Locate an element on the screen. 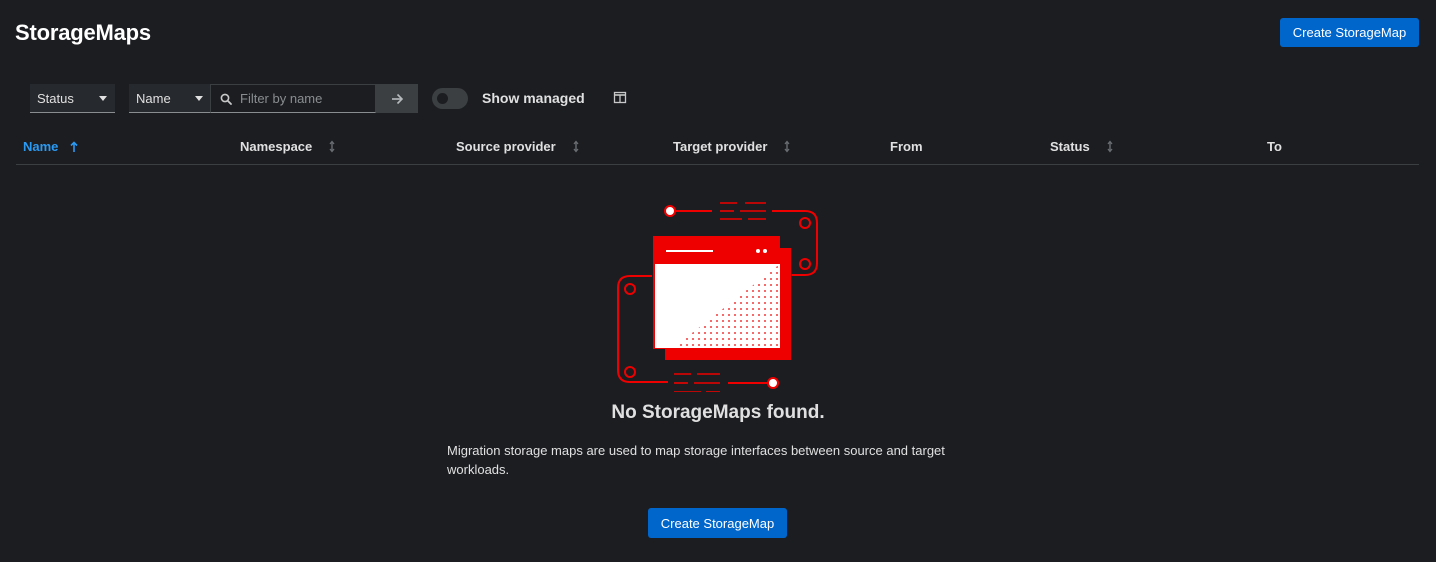 This screenshot has width=1436, height=562. sort-ascending-icon is located at coordinates (74, 146).